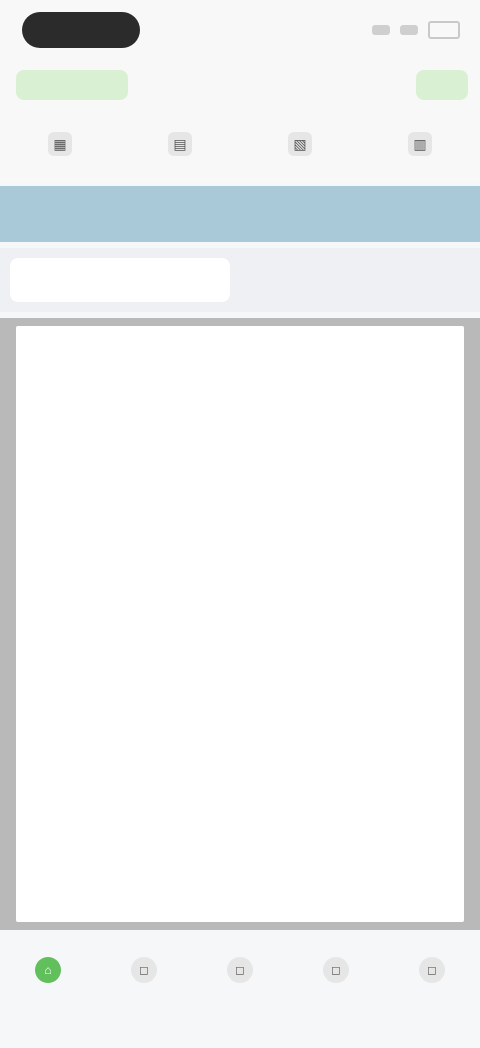  Describe the element at coordinates (180, 144) in the screenshot. I see `tool-icon: ▤` at that location.